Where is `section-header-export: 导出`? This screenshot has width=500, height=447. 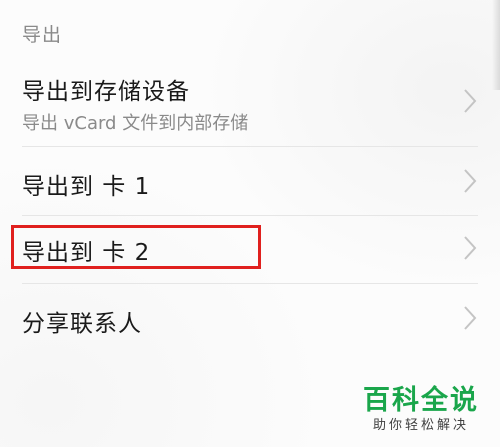
section-header-export: 导出 is located at coordinates (42, 35).